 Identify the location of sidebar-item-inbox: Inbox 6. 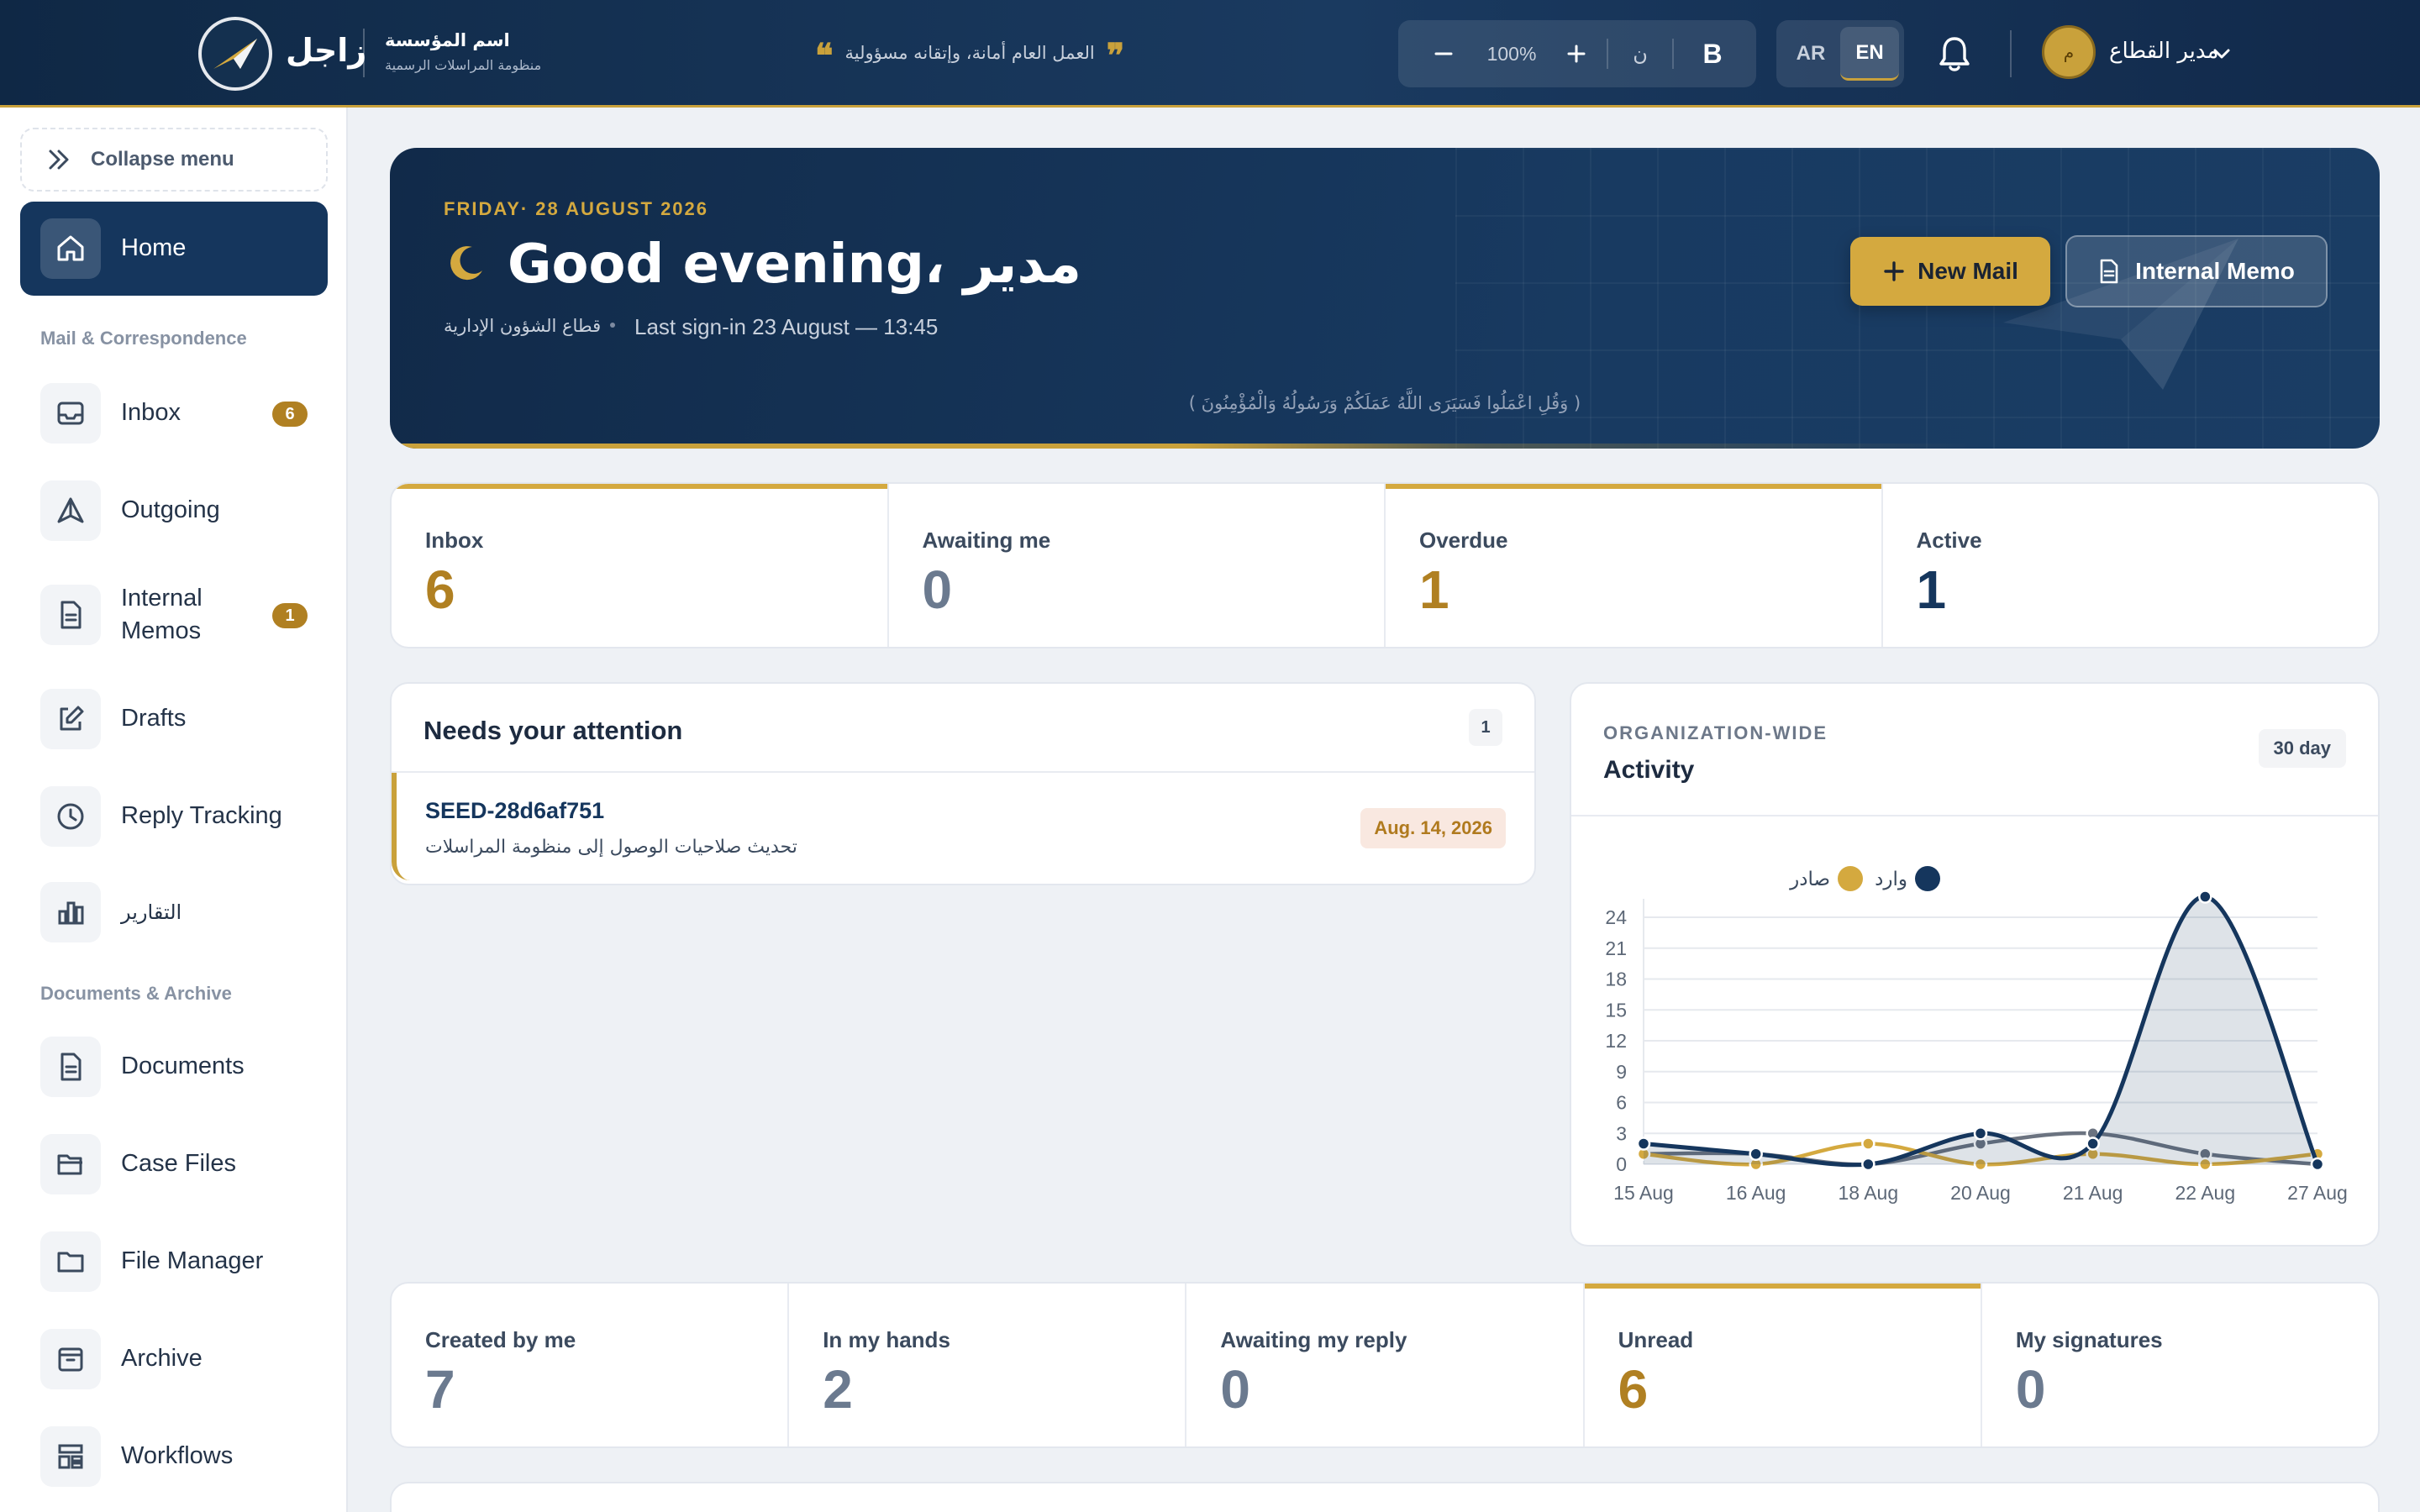
(174, 413).